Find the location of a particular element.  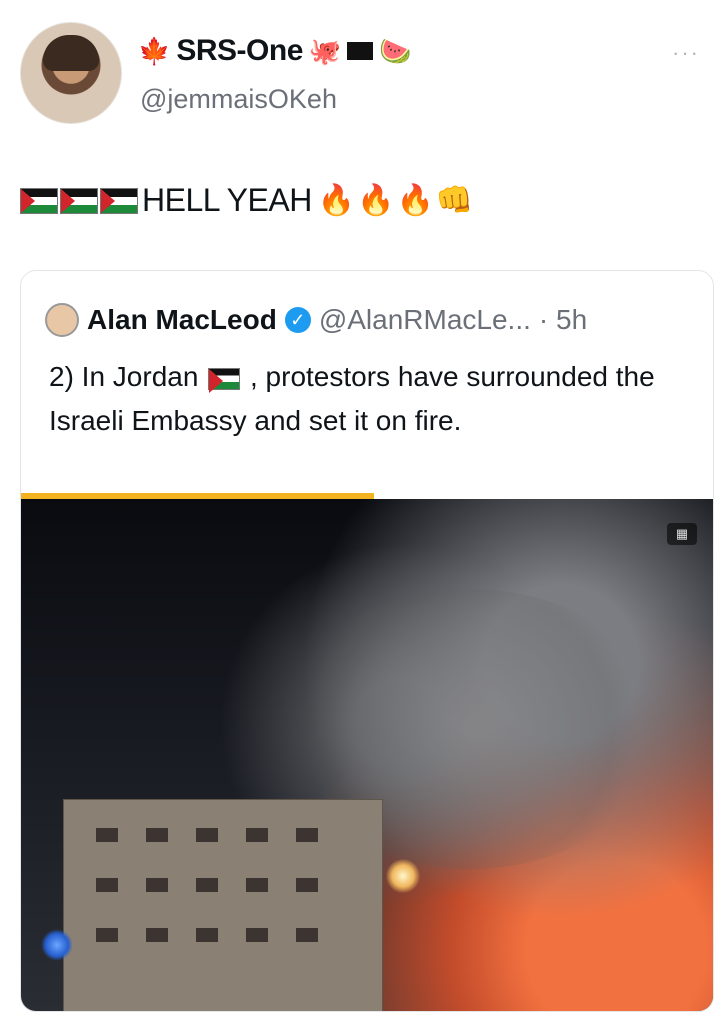

quoted-post-time: · 5h is located at coordinates (563, 319).